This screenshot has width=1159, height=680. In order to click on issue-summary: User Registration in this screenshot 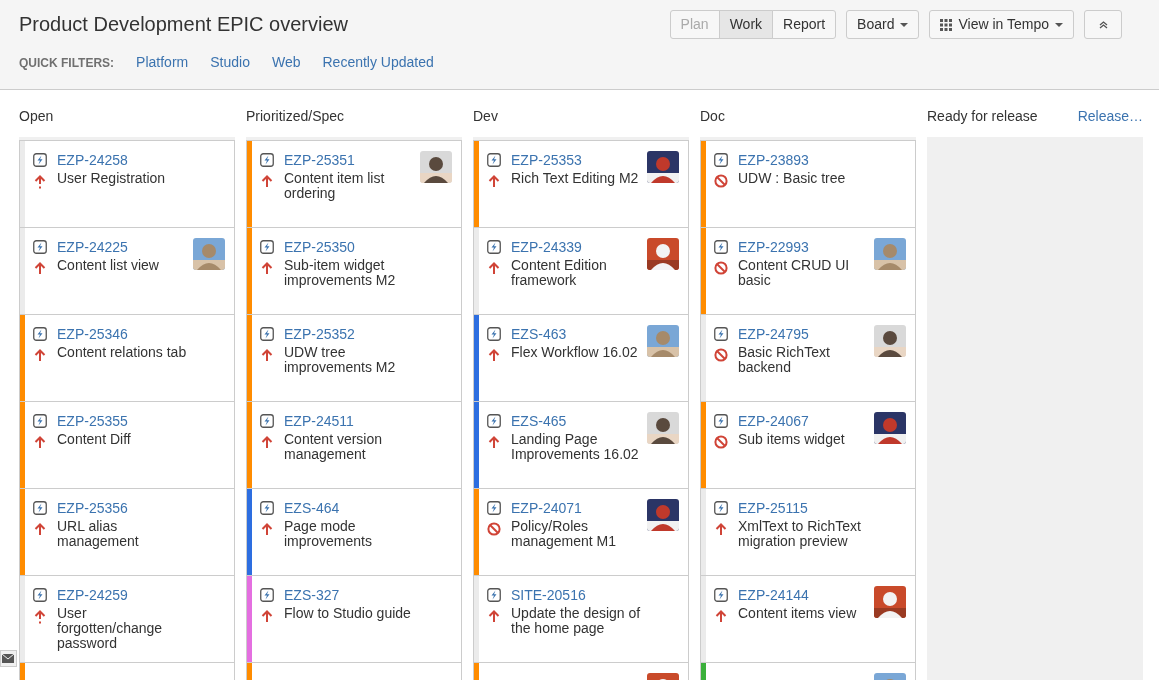, I will do `click(111, 178)`.